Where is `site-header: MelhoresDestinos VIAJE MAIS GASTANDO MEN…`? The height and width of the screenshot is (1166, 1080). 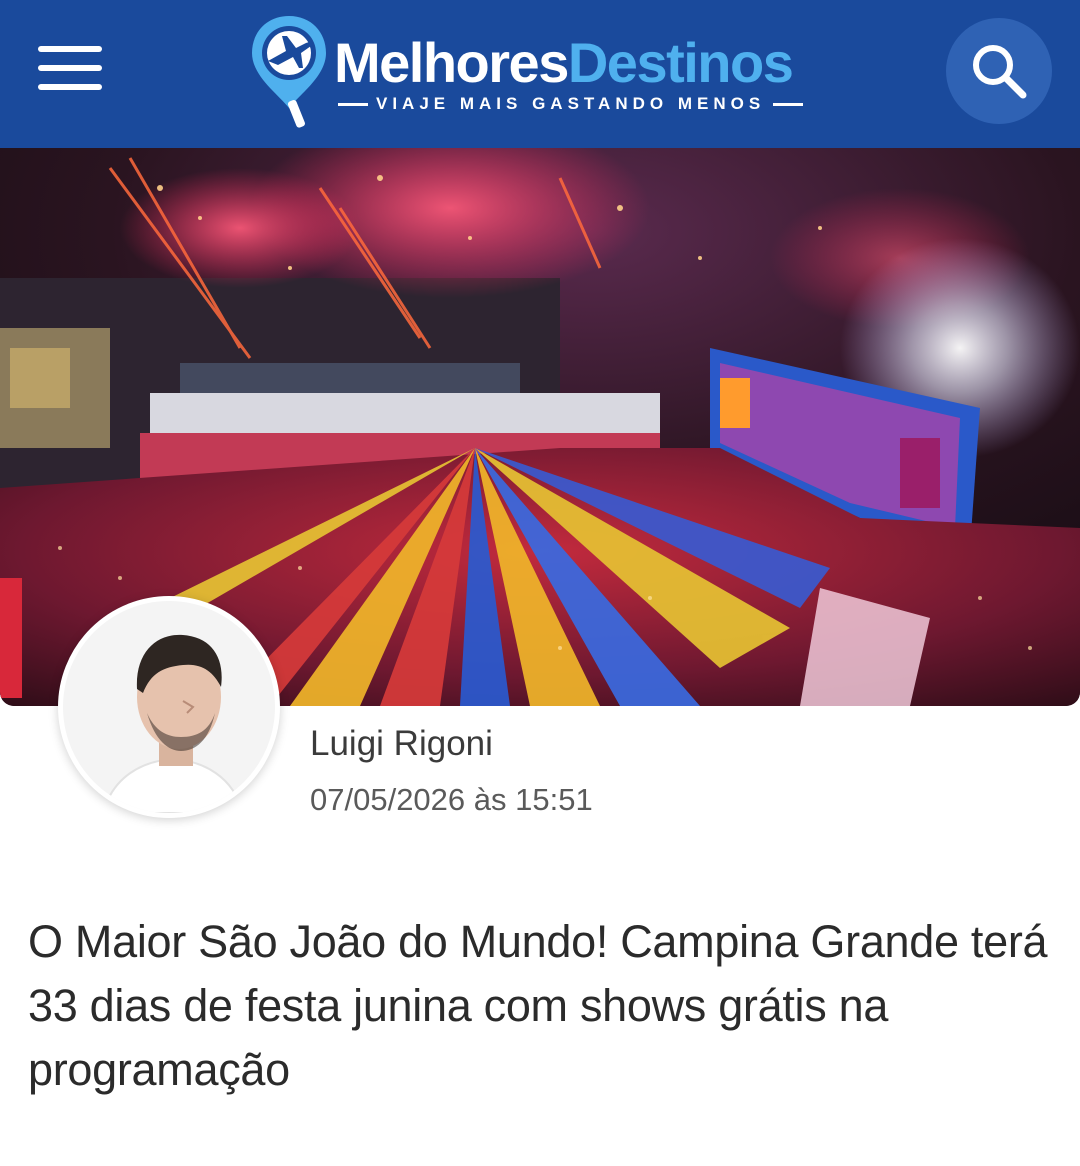 site-header: MelhoresDestinos VIAJE MAIS GASTANDO MEN… is located at coordinates (540, 74).